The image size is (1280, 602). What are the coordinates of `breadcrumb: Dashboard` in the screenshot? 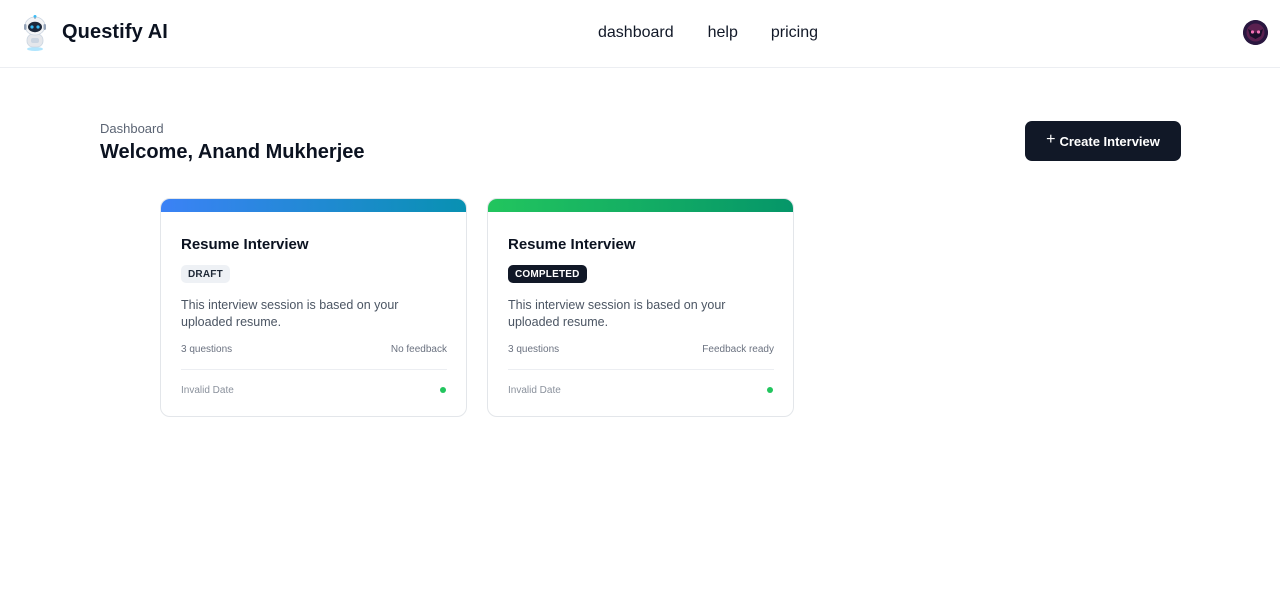 It's located at (132, 128).